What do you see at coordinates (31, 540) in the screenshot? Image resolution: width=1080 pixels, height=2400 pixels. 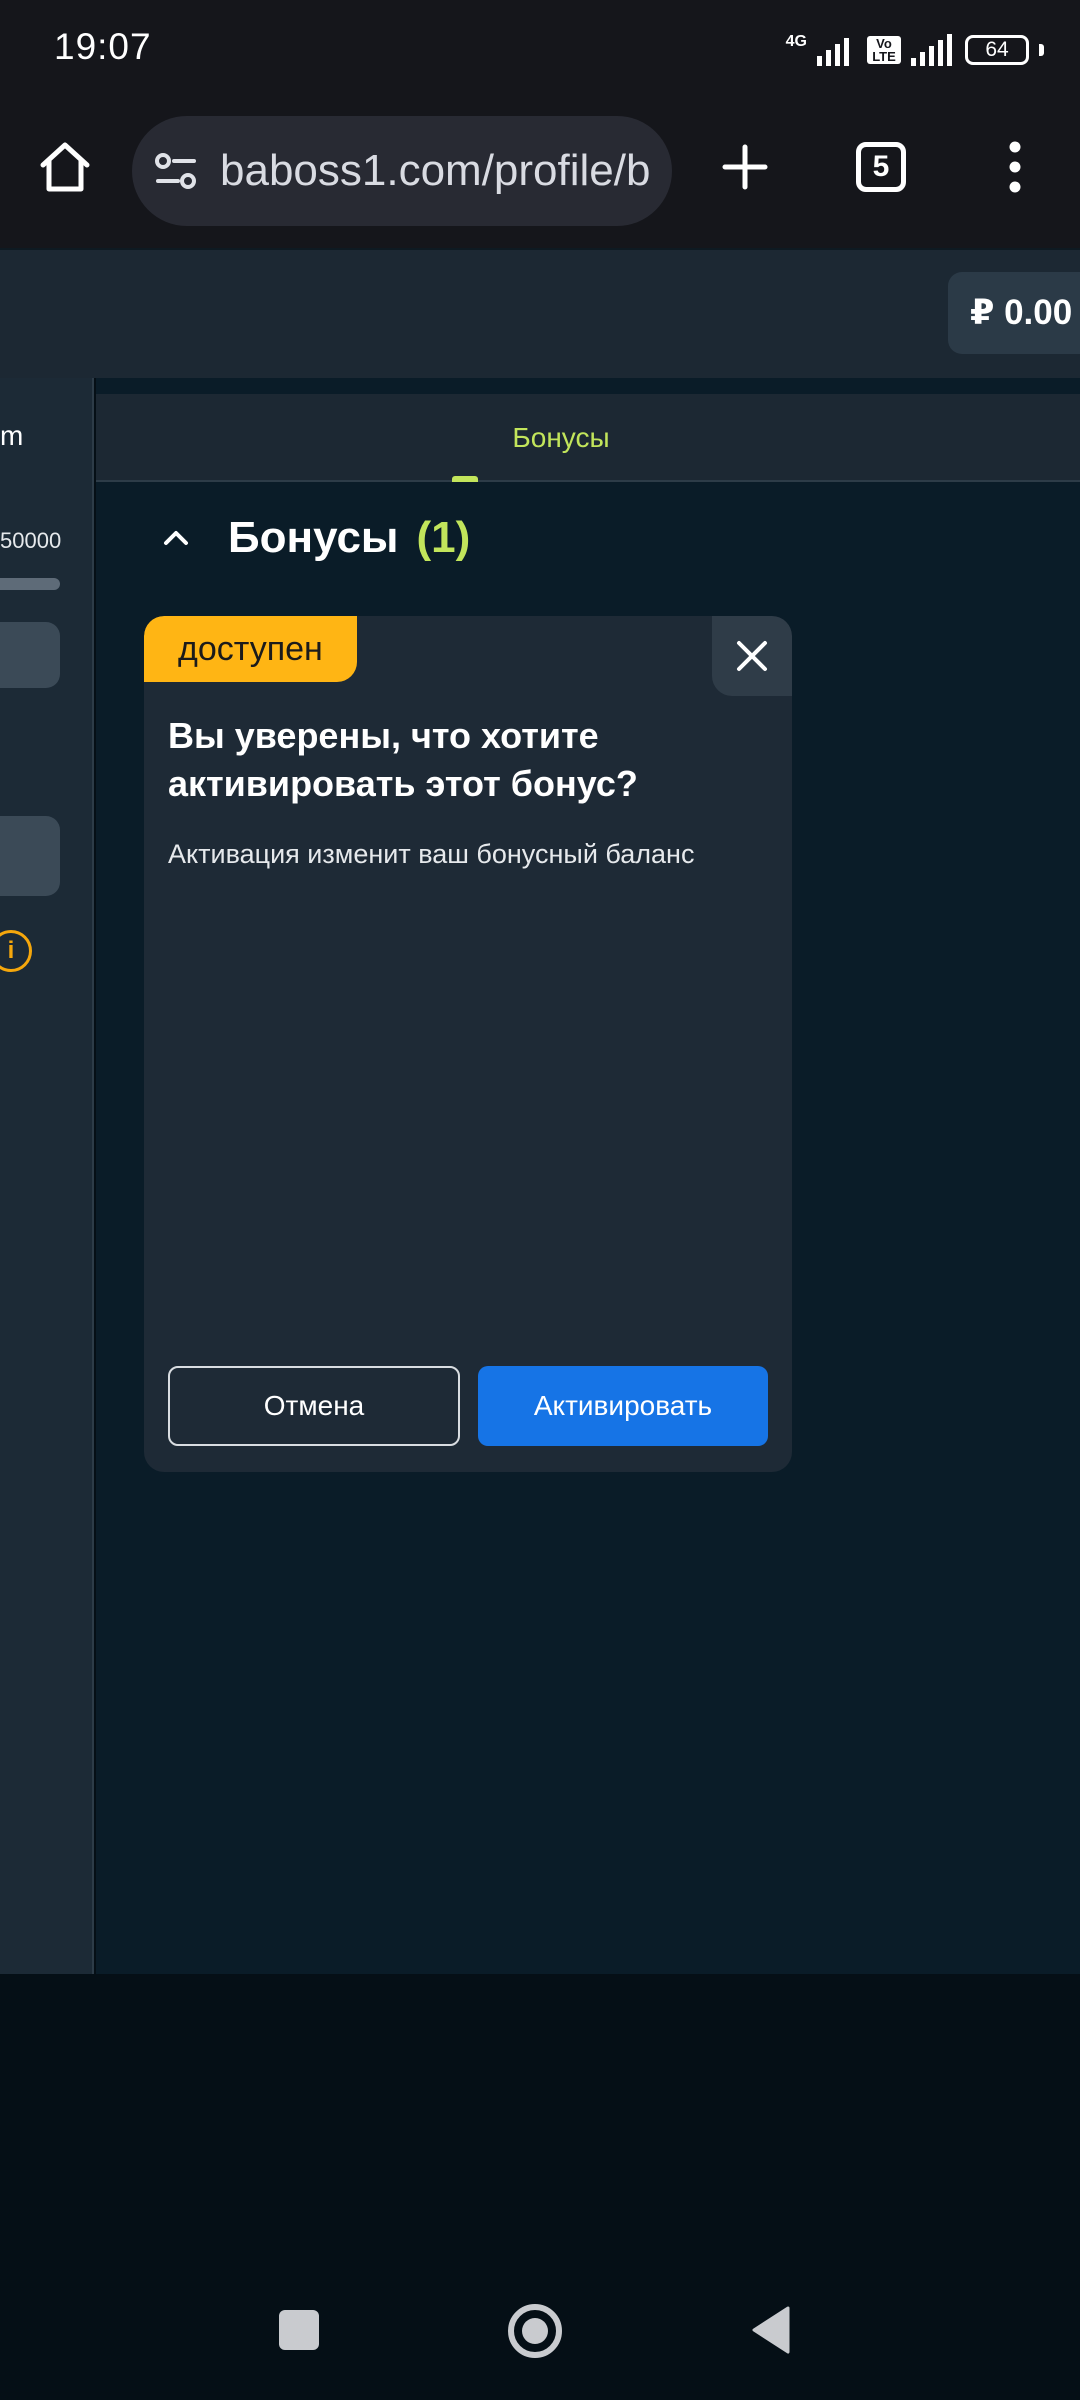 I see `sidebar-amount-fragment: 50000` at bounding box center [31, 540].